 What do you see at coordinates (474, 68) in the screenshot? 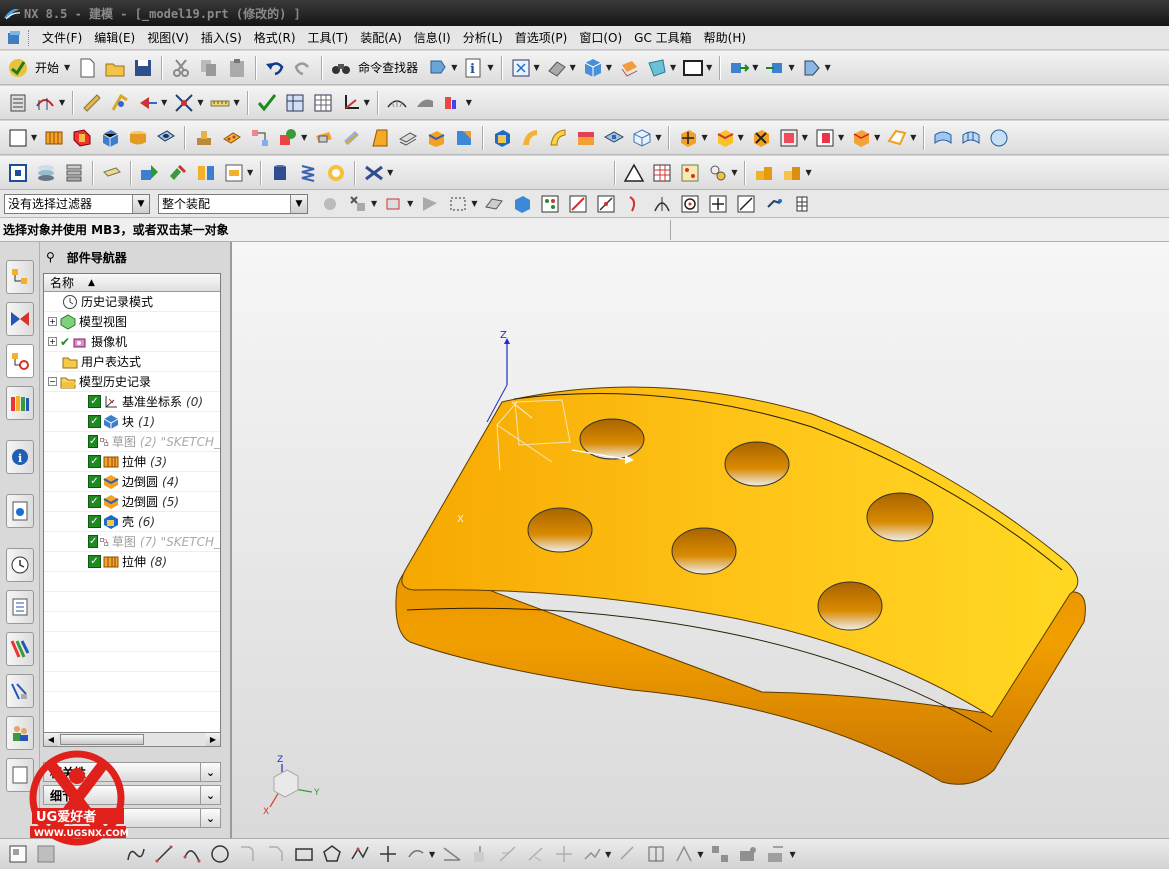
I see `information-icon: i` at bounding box center [474, 68].